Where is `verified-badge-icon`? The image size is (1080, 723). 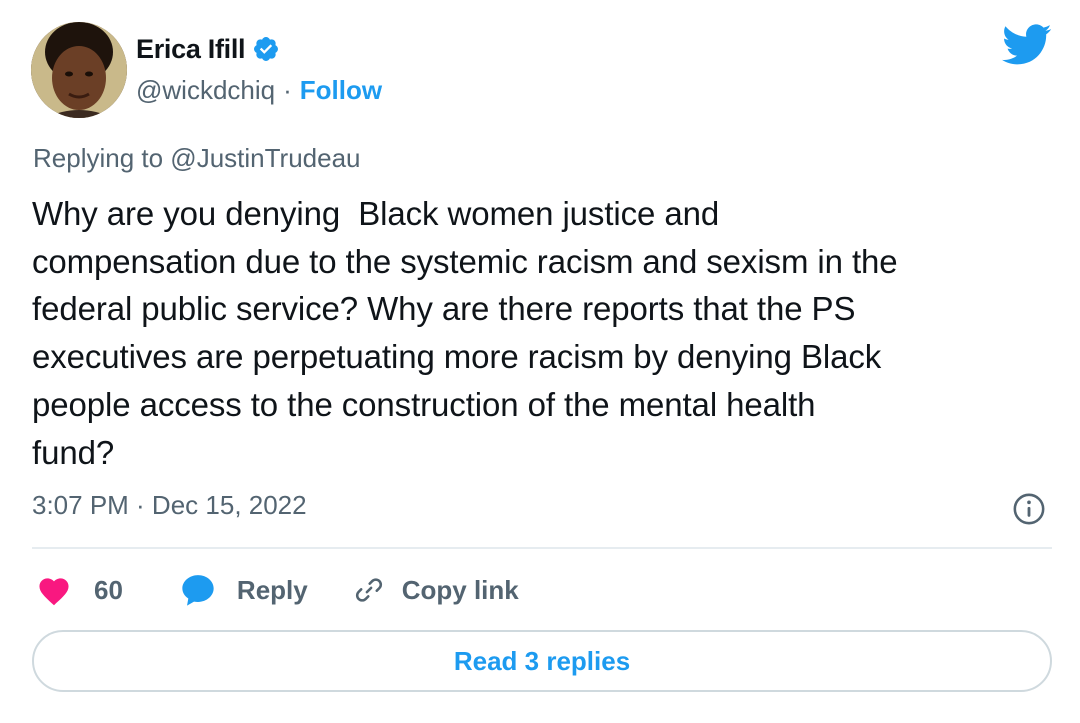
verified-badge-icon is located at coordinates (266, 49).